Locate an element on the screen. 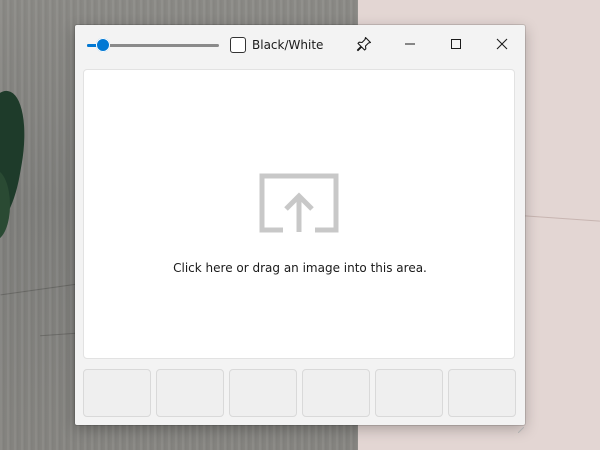 The image size is (600, 450). maximize-button is located at coordinates (456, 44).